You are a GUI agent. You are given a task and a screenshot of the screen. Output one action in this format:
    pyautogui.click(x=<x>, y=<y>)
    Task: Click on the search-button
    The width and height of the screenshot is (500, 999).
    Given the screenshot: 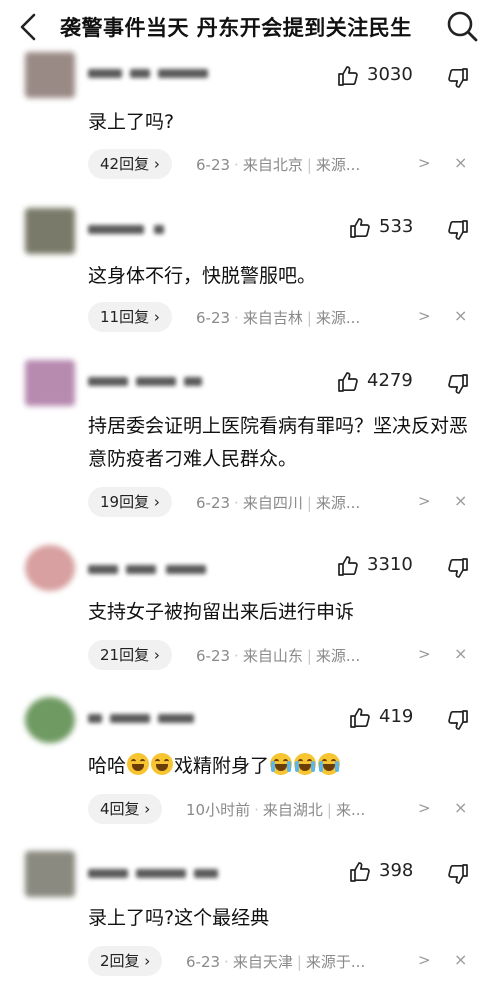 What is the action you would take?
    pyautogui.click(x=462, y=26)
    